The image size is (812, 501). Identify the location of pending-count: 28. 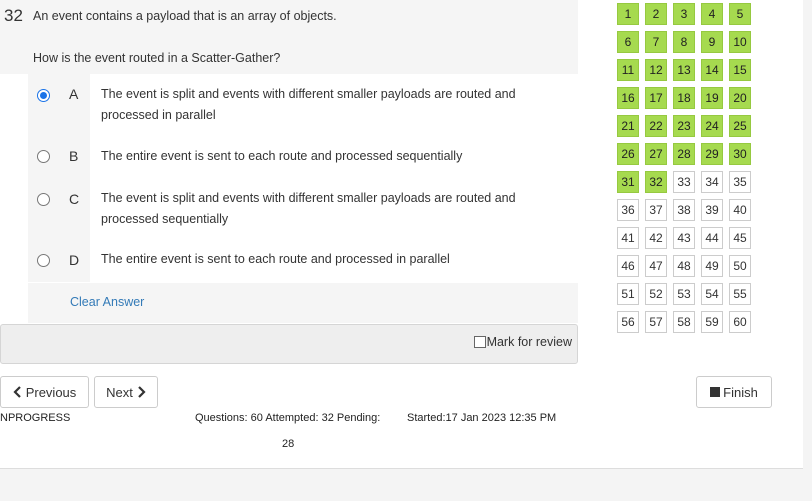
(288, 444).